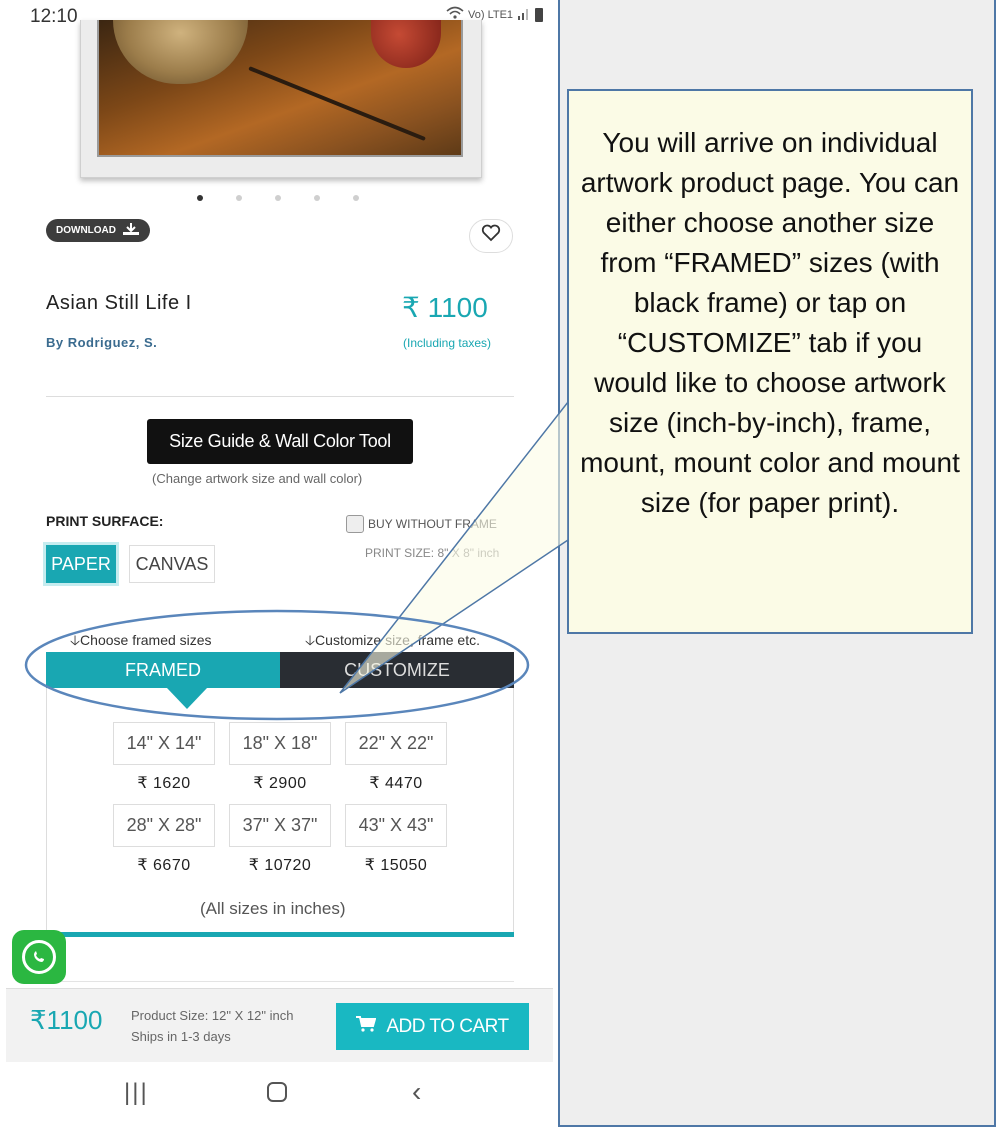 The height and width of the screenshot is (1127, 1001). What do you see at coordinates (257, 478) in the screenshot?
I see `size-guide-note: (Change artwork size and wall color)` at bounding box center [257, 478].